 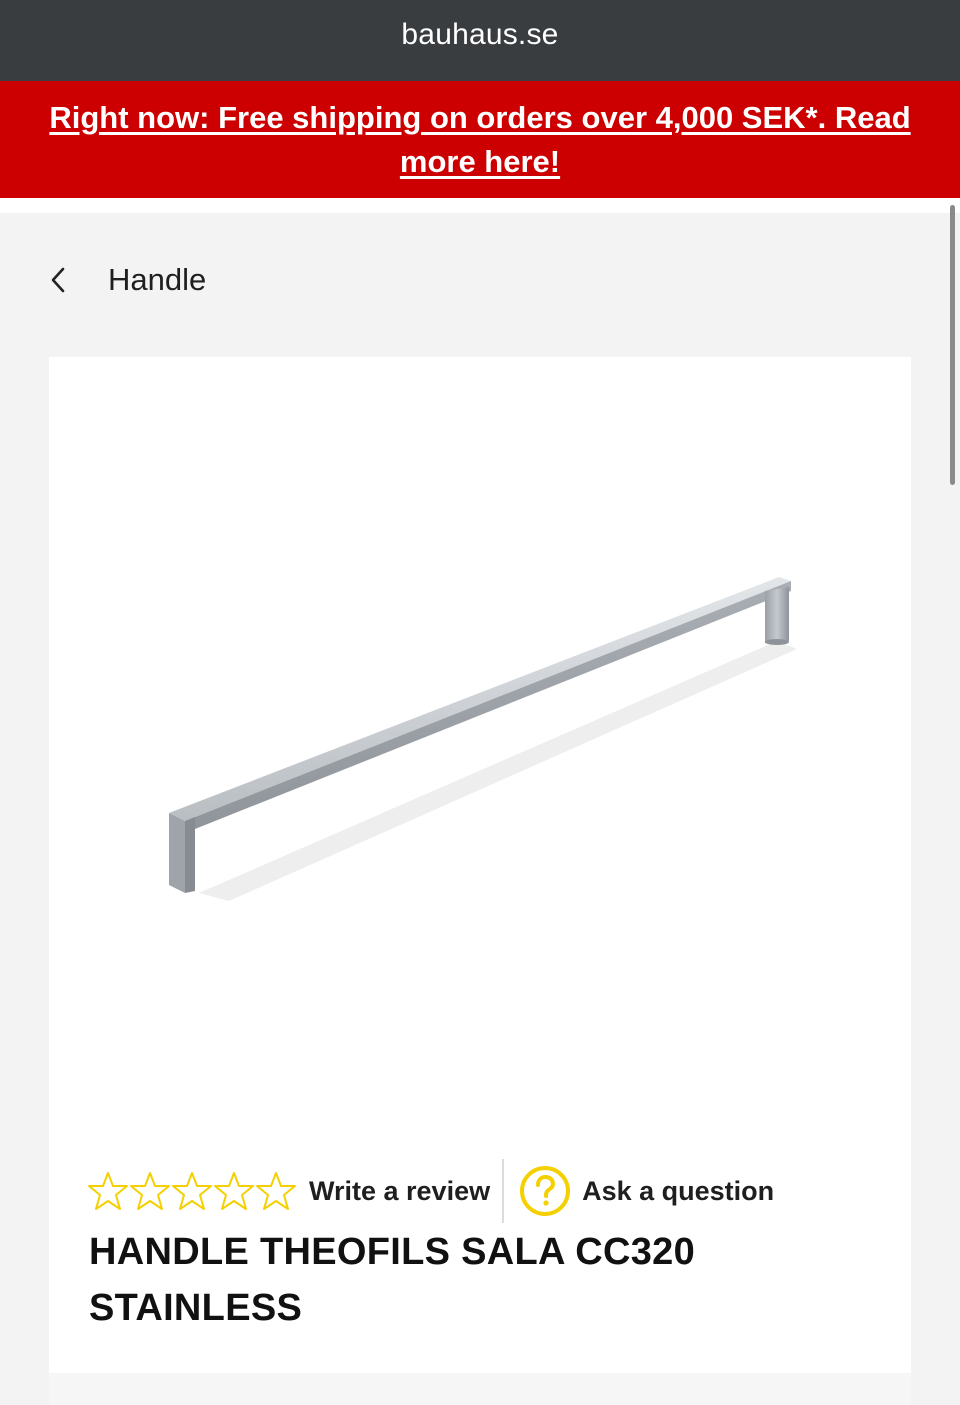 I want to click on browser-address-bar: bauhaus.se, so click(x=480, y=40).